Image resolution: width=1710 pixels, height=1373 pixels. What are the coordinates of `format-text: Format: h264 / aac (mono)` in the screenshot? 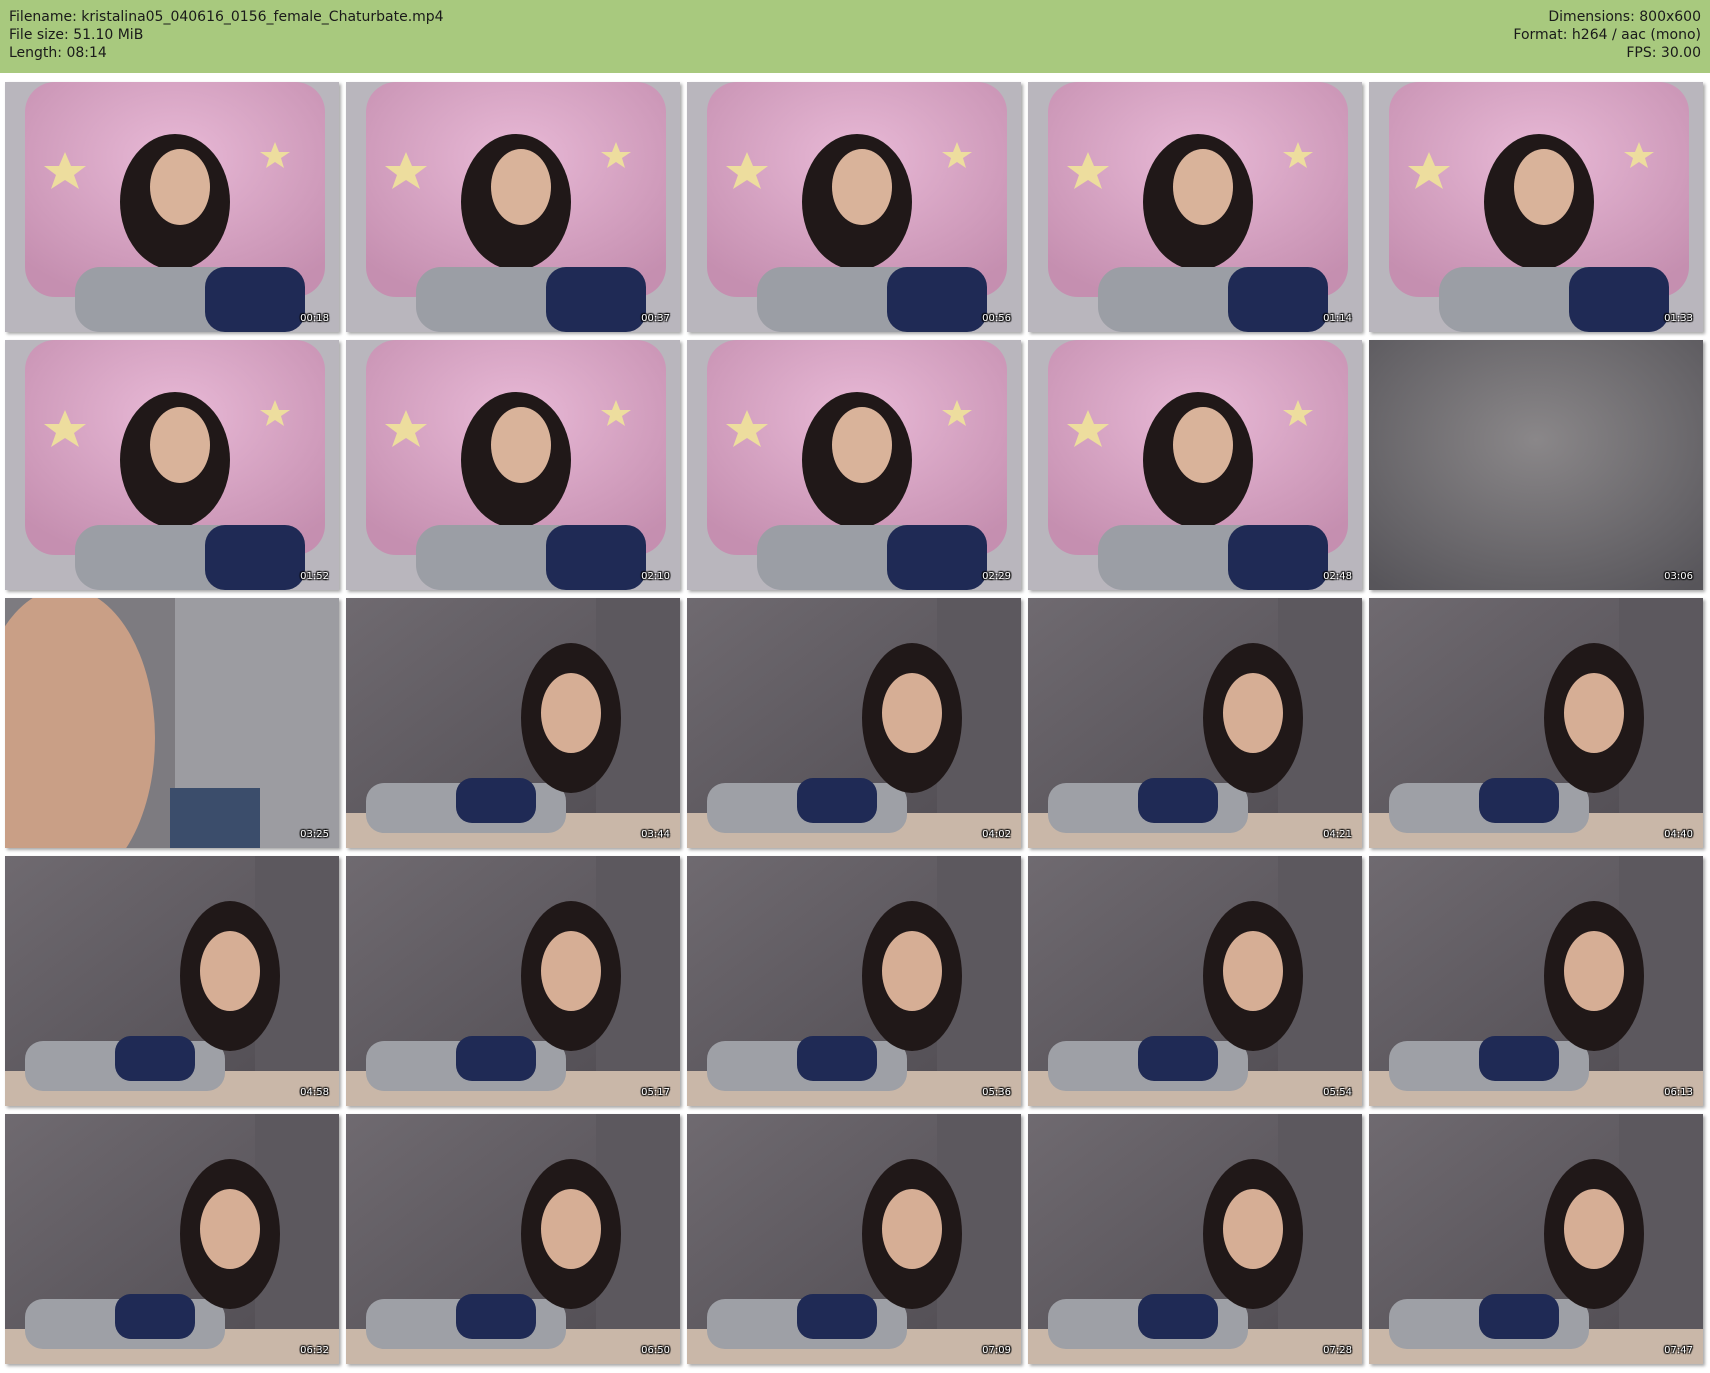 It's located at (1607, 35).